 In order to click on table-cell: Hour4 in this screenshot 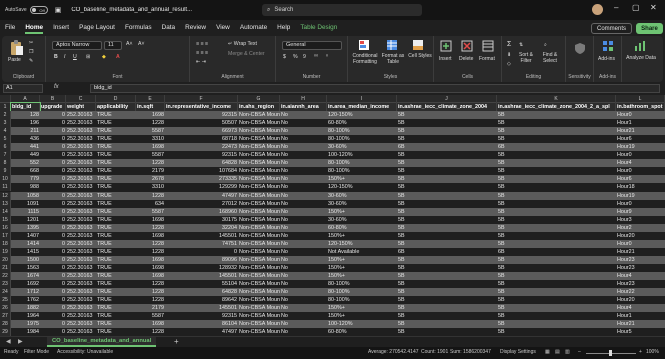, I will do `click(640, 308)`.